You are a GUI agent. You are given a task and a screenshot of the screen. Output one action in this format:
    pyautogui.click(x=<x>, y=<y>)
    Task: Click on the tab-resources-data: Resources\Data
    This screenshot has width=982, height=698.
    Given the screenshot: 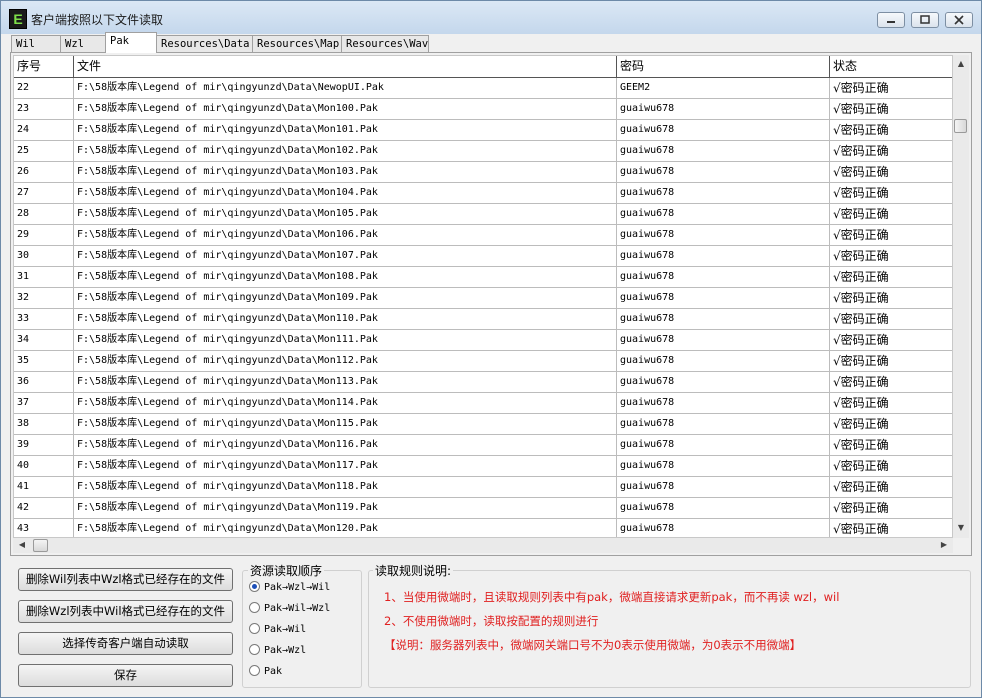 What is the action you would take?
    pyautogui.click(x=204, y=43)
    